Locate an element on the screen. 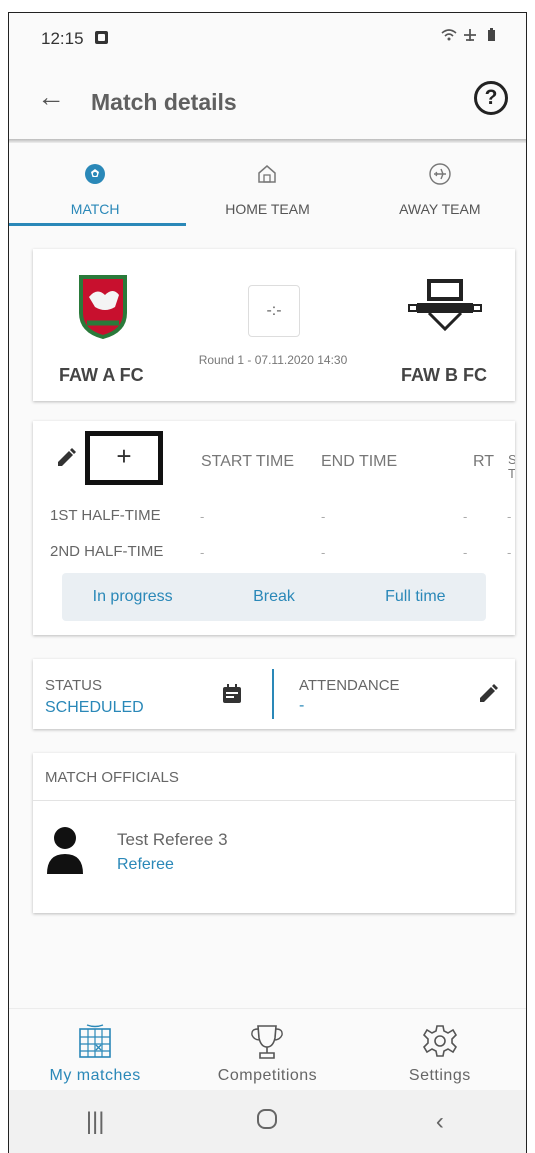 This screenshot has height=1153, width=535. home-team-crest-icon is located at coordinates (103, 307).